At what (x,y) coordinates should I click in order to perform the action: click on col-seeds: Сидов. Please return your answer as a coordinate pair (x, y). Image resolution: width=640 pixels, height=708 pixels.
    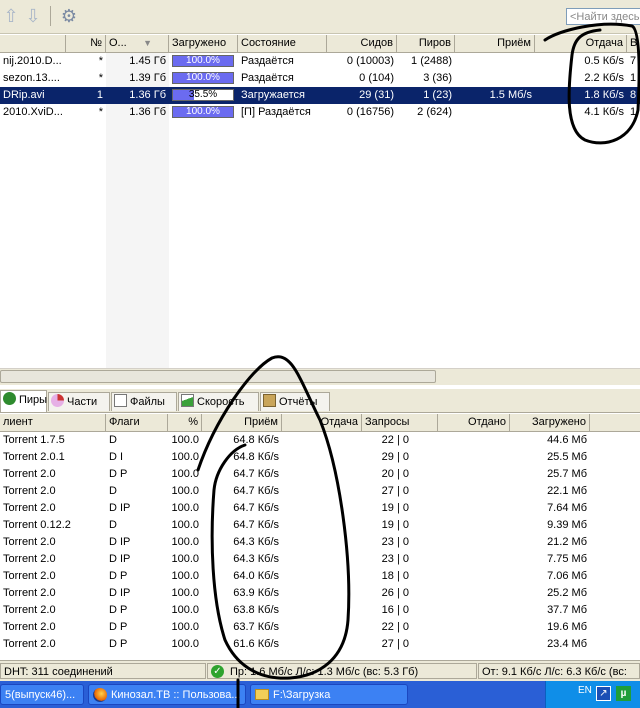
    Looking at the image, I should click on (362, 43).